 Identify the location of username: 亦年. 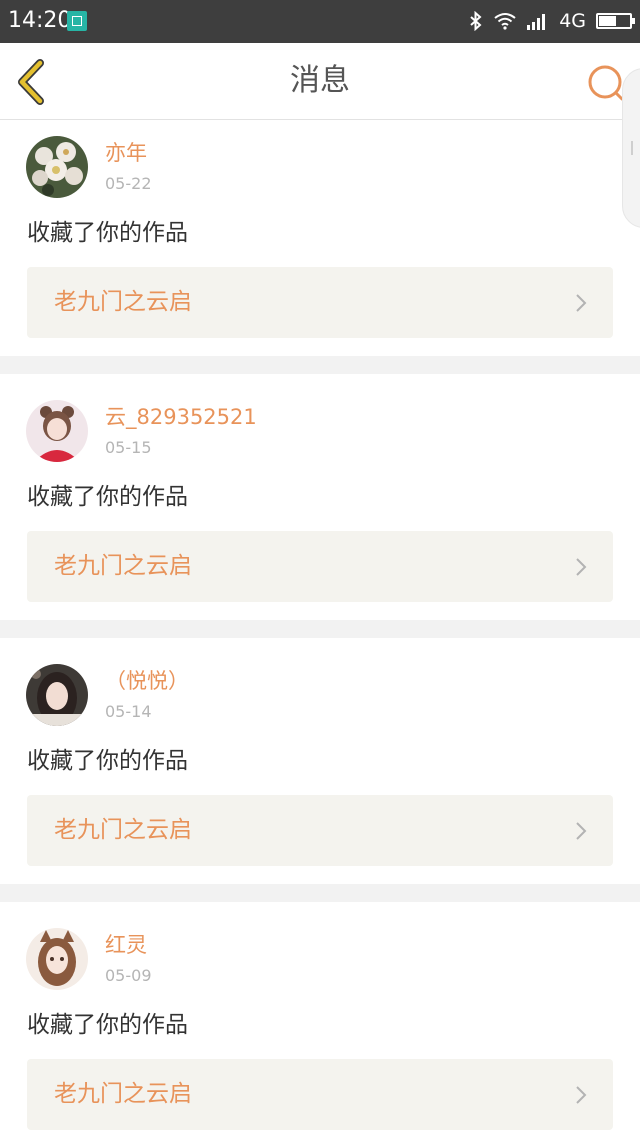
(126, 153).